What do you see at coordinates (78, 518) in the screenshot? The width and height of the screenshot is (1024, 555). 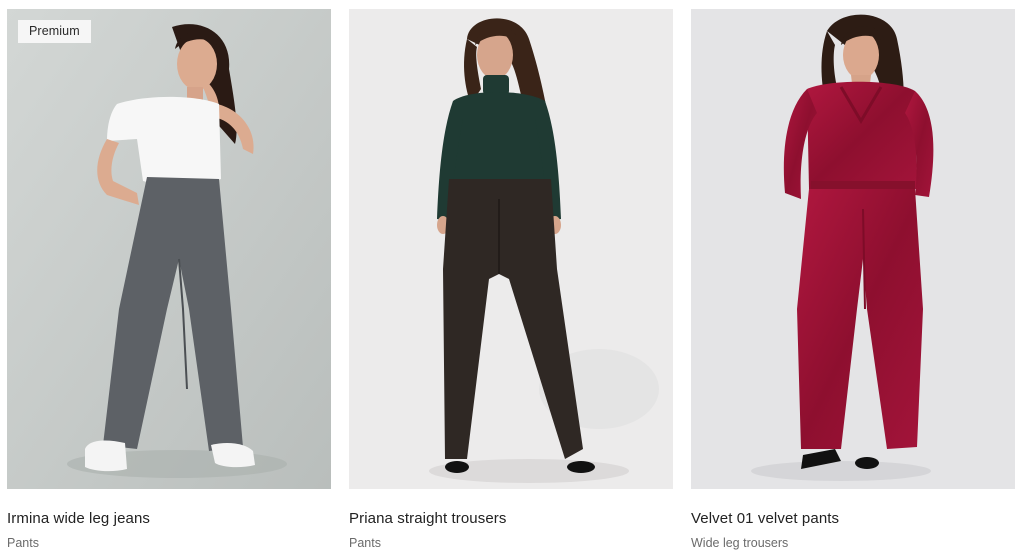 I see `product-title: Irmina wide leg jeans` at bounding box center [78, 518].